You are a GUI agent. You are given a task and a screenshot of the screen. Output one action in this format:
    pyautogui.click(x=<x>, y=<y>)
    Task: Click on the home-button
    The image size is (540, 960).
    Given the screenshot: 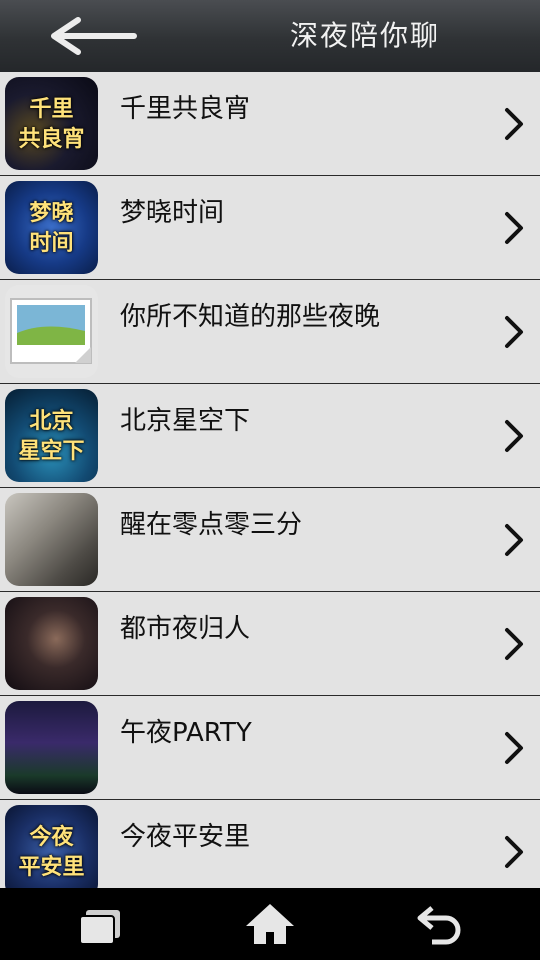 What is the action you would take?
    pyautogui.click(x=270, y=924)
    